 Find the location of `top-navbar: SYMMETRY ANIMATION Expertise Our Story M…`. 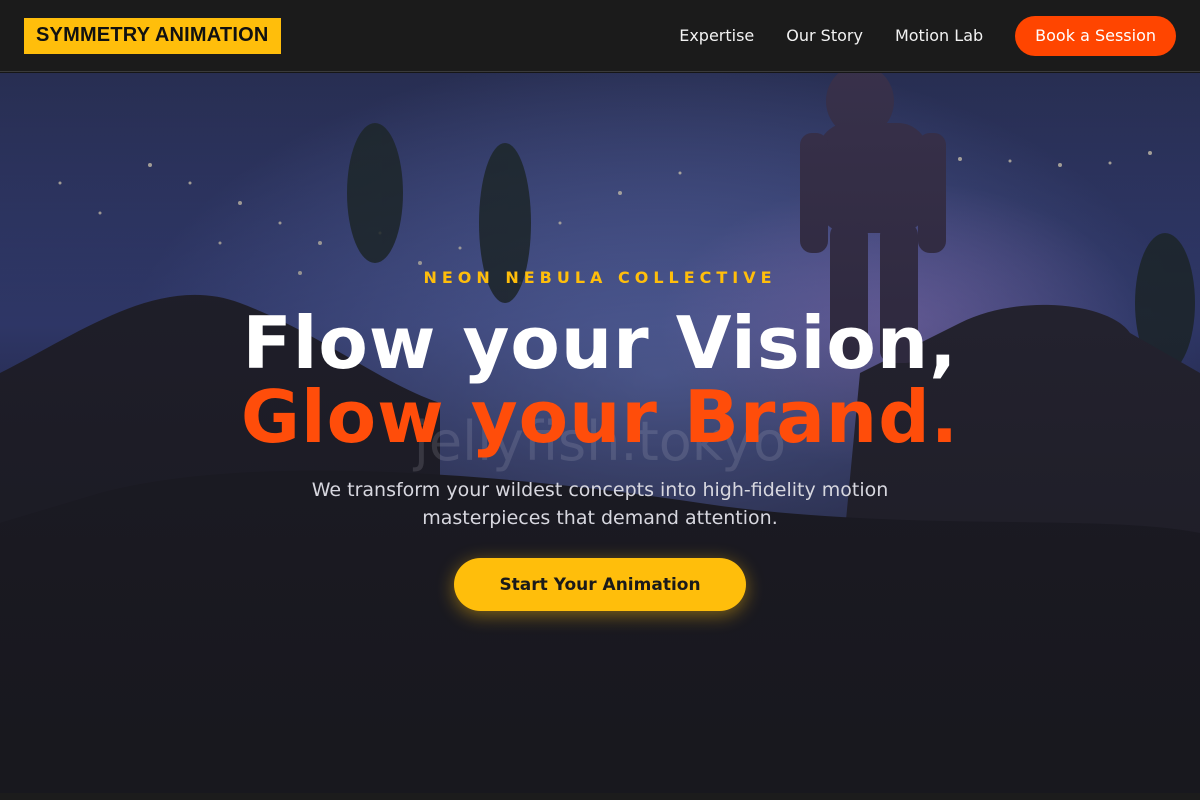

top-navbar: SYMMETRY ANIMATION Expertise Our Story M… is located at coordinates (600, 36).